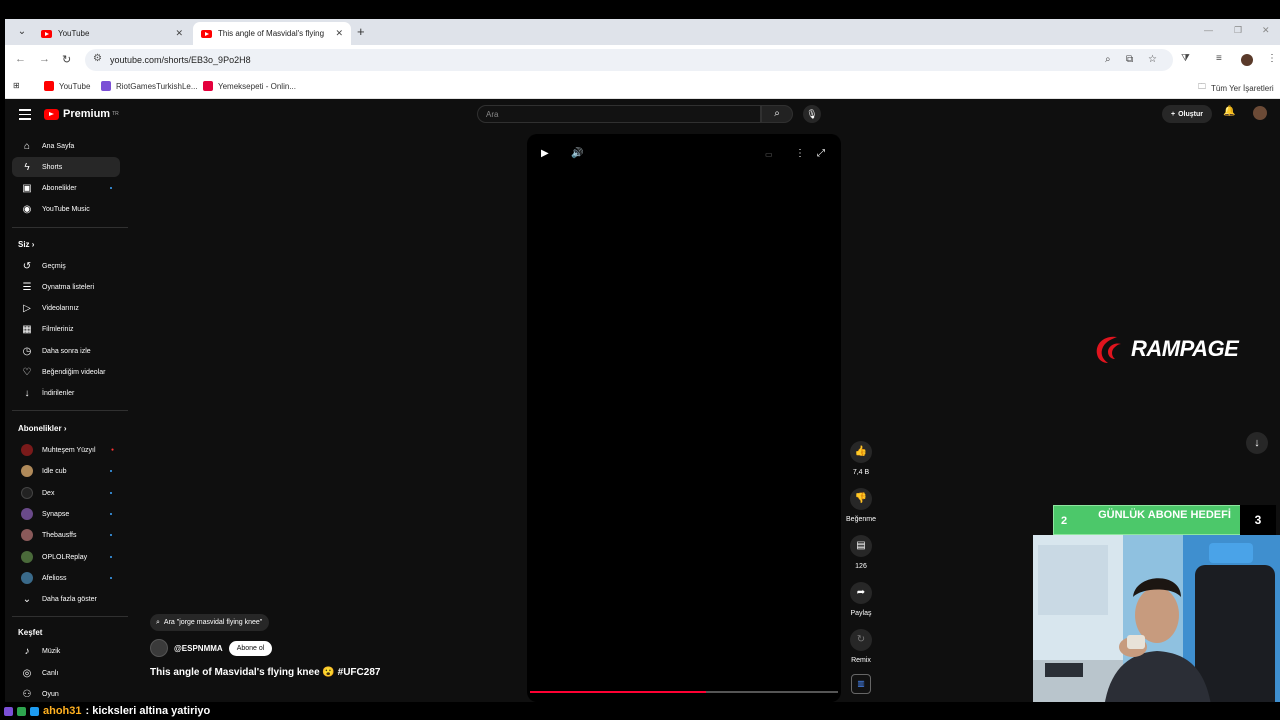  What do you see at coordinates (27, 266) in the screenshot?
I see `history-icon: ↺` at bounding box center [27, 266].